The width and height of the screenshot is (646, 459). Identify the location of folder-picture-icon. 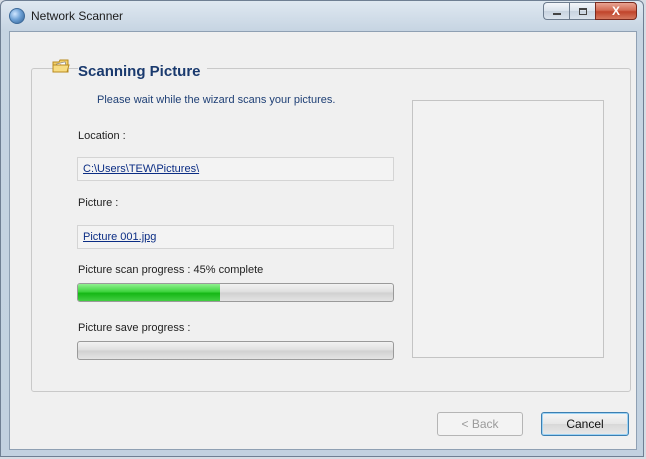
(61, 66).